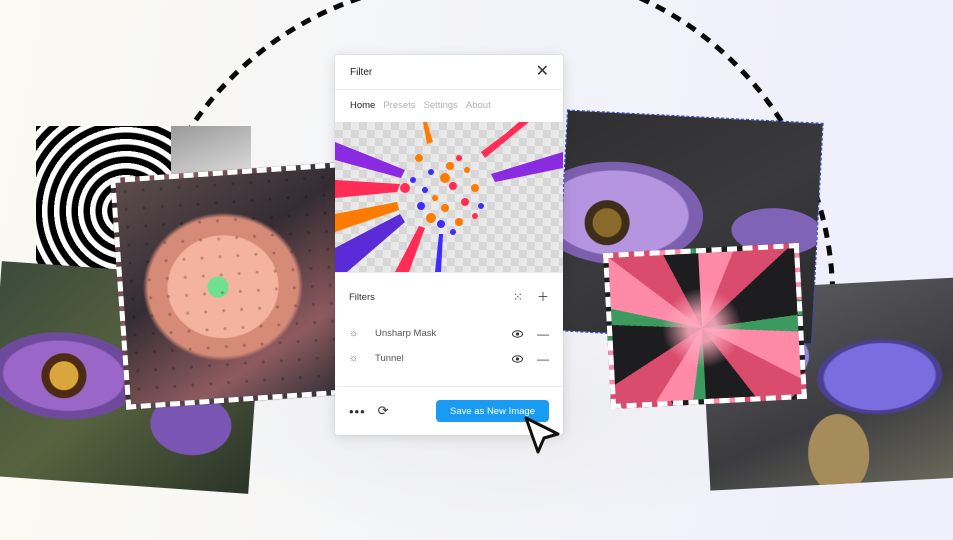 The width and height of the screenshot is (953, 540). I want to click on tab-about: About, so click(478, 105).